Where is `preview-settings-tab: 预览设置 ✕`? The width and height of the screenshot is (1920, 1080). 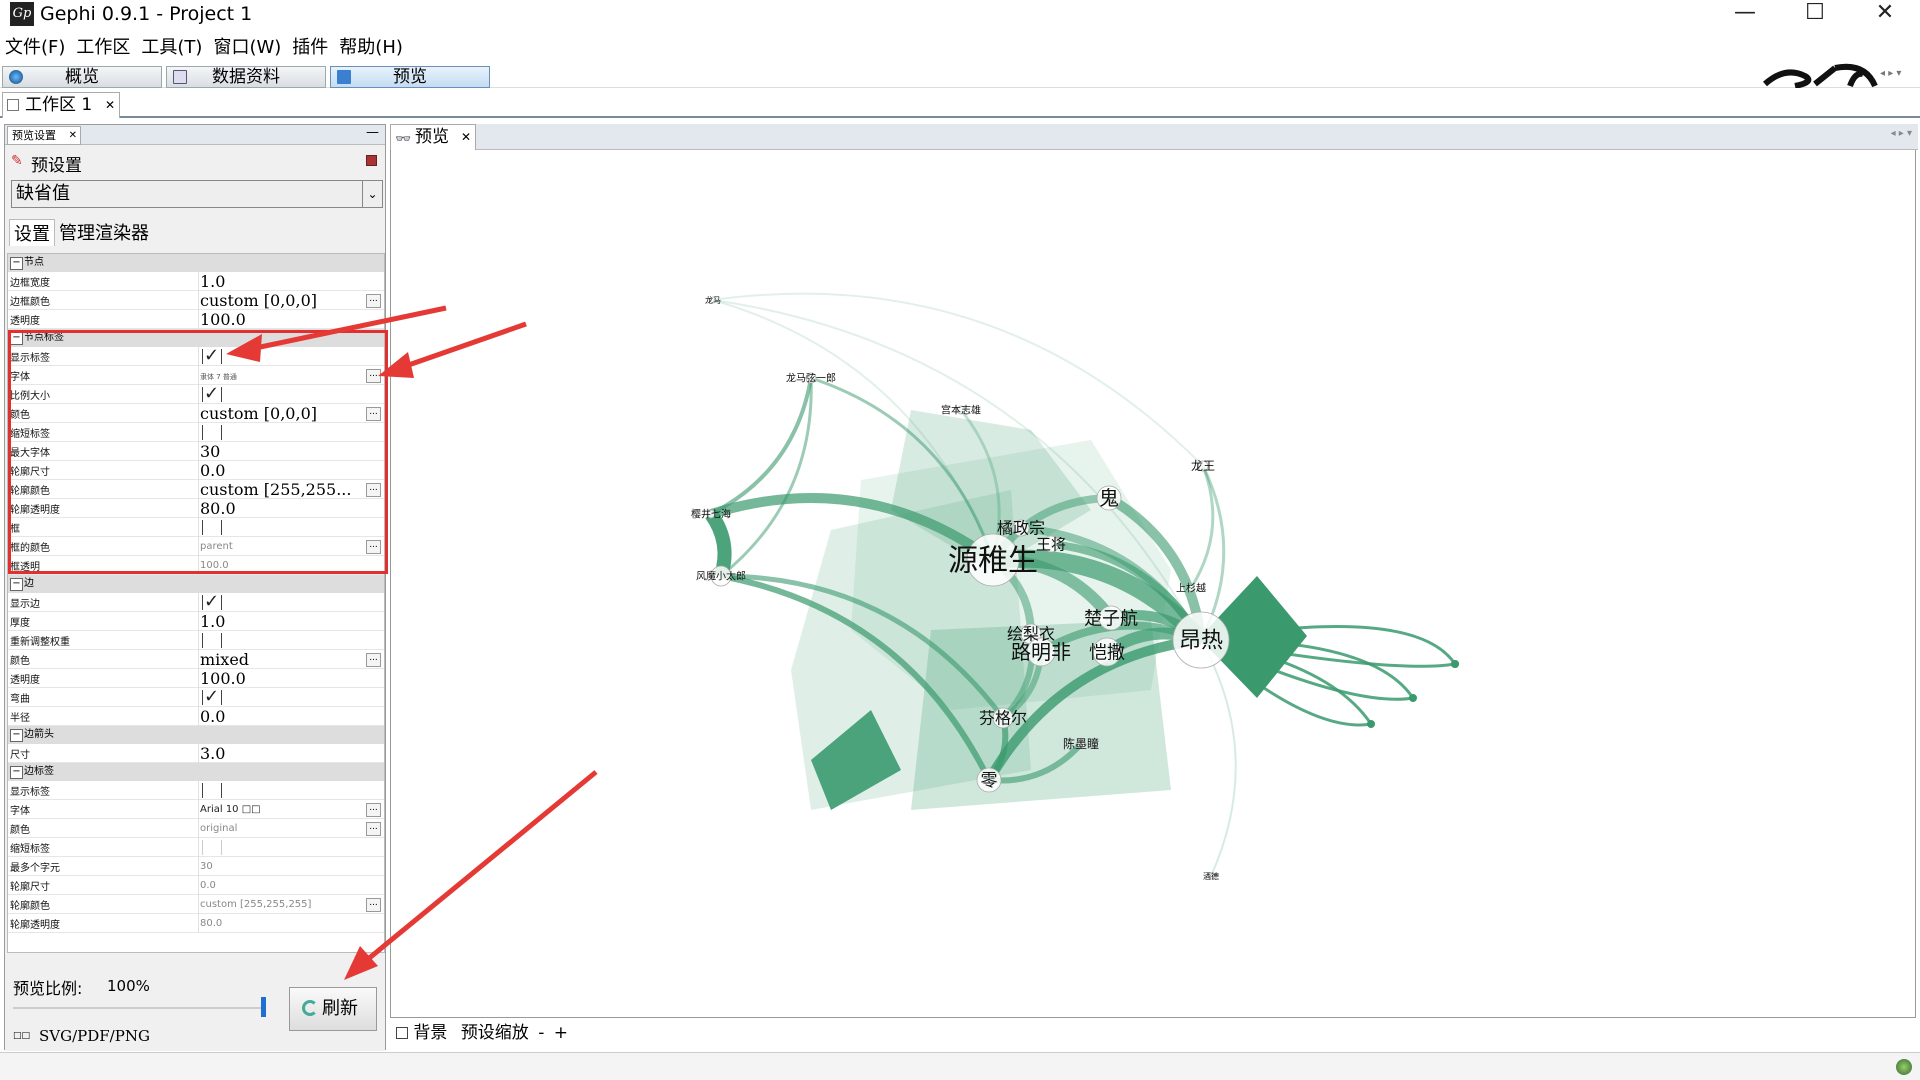 preview-settings-tab: 预览设置 ✕ is located at coordinates (44, 135).